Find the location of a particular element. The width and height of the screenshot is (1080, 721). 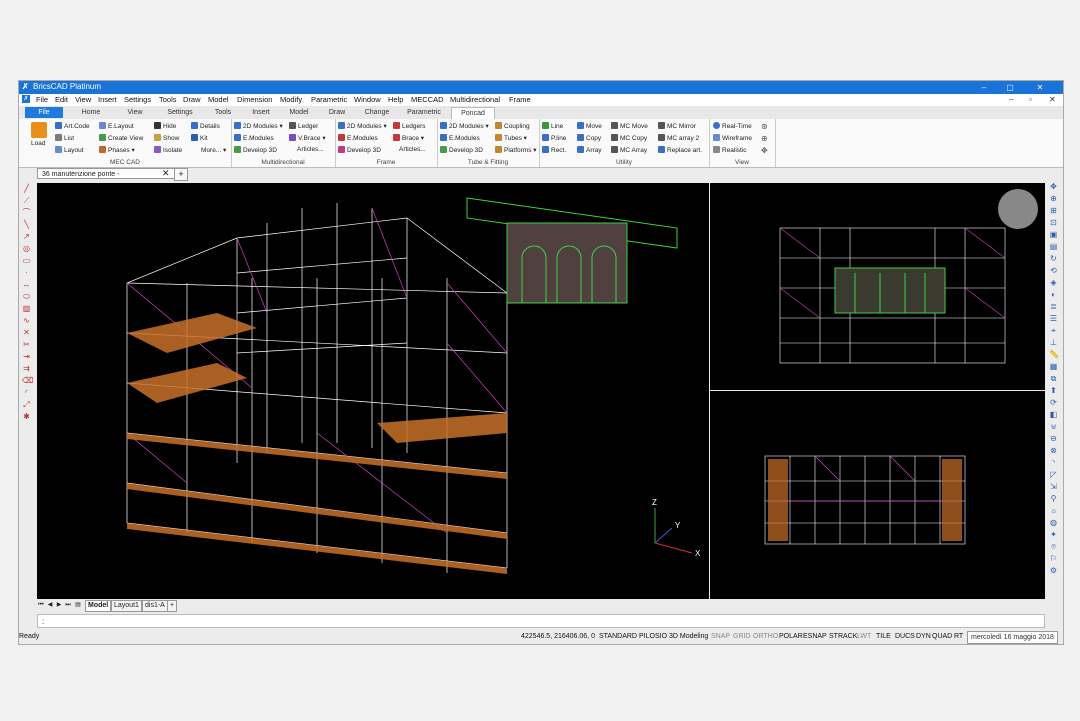

fr-develop-button: Develop 3D is located at coordinates (359, 150).